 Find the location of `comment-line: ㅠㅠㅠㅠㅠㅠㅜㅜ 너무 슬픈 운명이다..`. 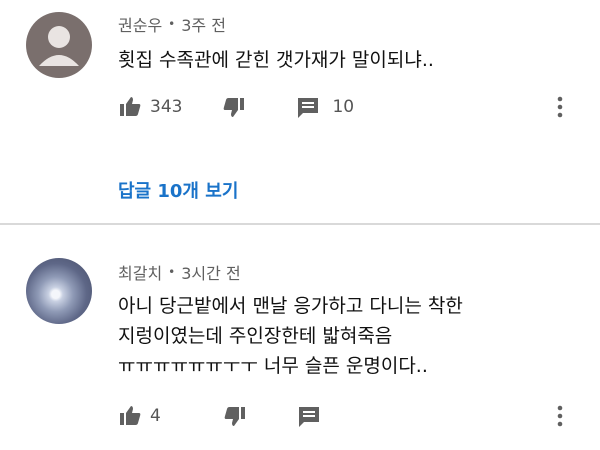

comment-line: ㅠㅠㅠㅠㅠㅠㅜㅜ 너무 슬픈 운명이다.. is located at coordinates (273, 366).